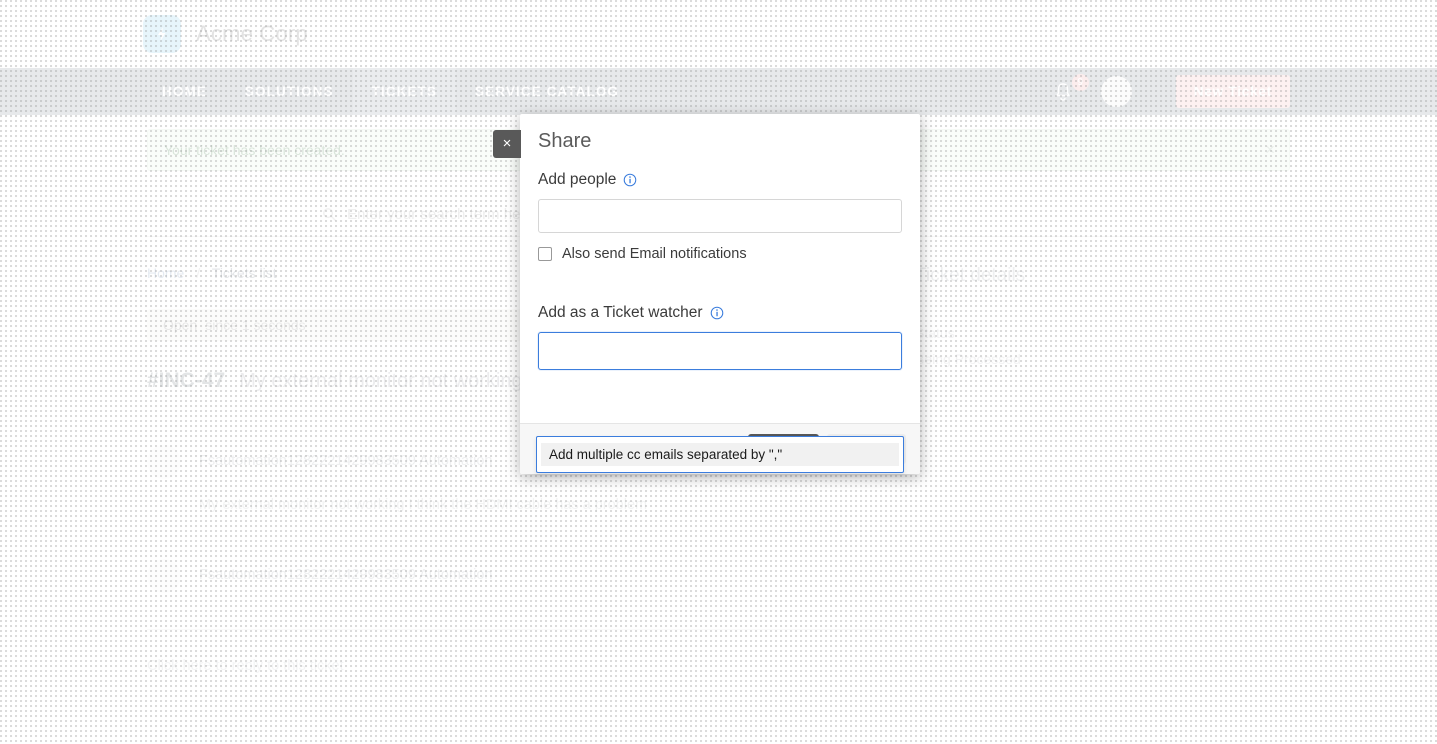 This screenshot has width=1437, height=744. What do you see at coordinates (244, 273) in the screenshot?
I see `breadcrumb-current: Tickets list` at bounding box center [244, 273].